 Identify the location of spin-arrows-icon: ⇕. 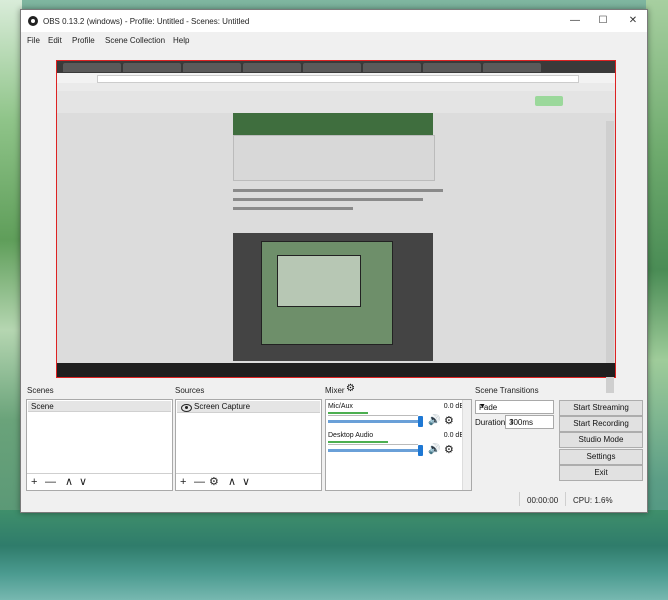
(512, 422).